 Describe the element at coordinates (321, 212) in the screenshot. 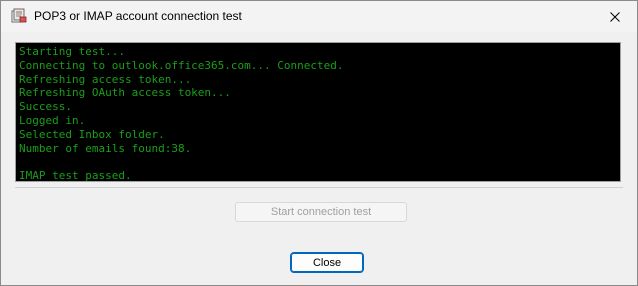

I see `start-connection-test-button: Start connection test` at that location.